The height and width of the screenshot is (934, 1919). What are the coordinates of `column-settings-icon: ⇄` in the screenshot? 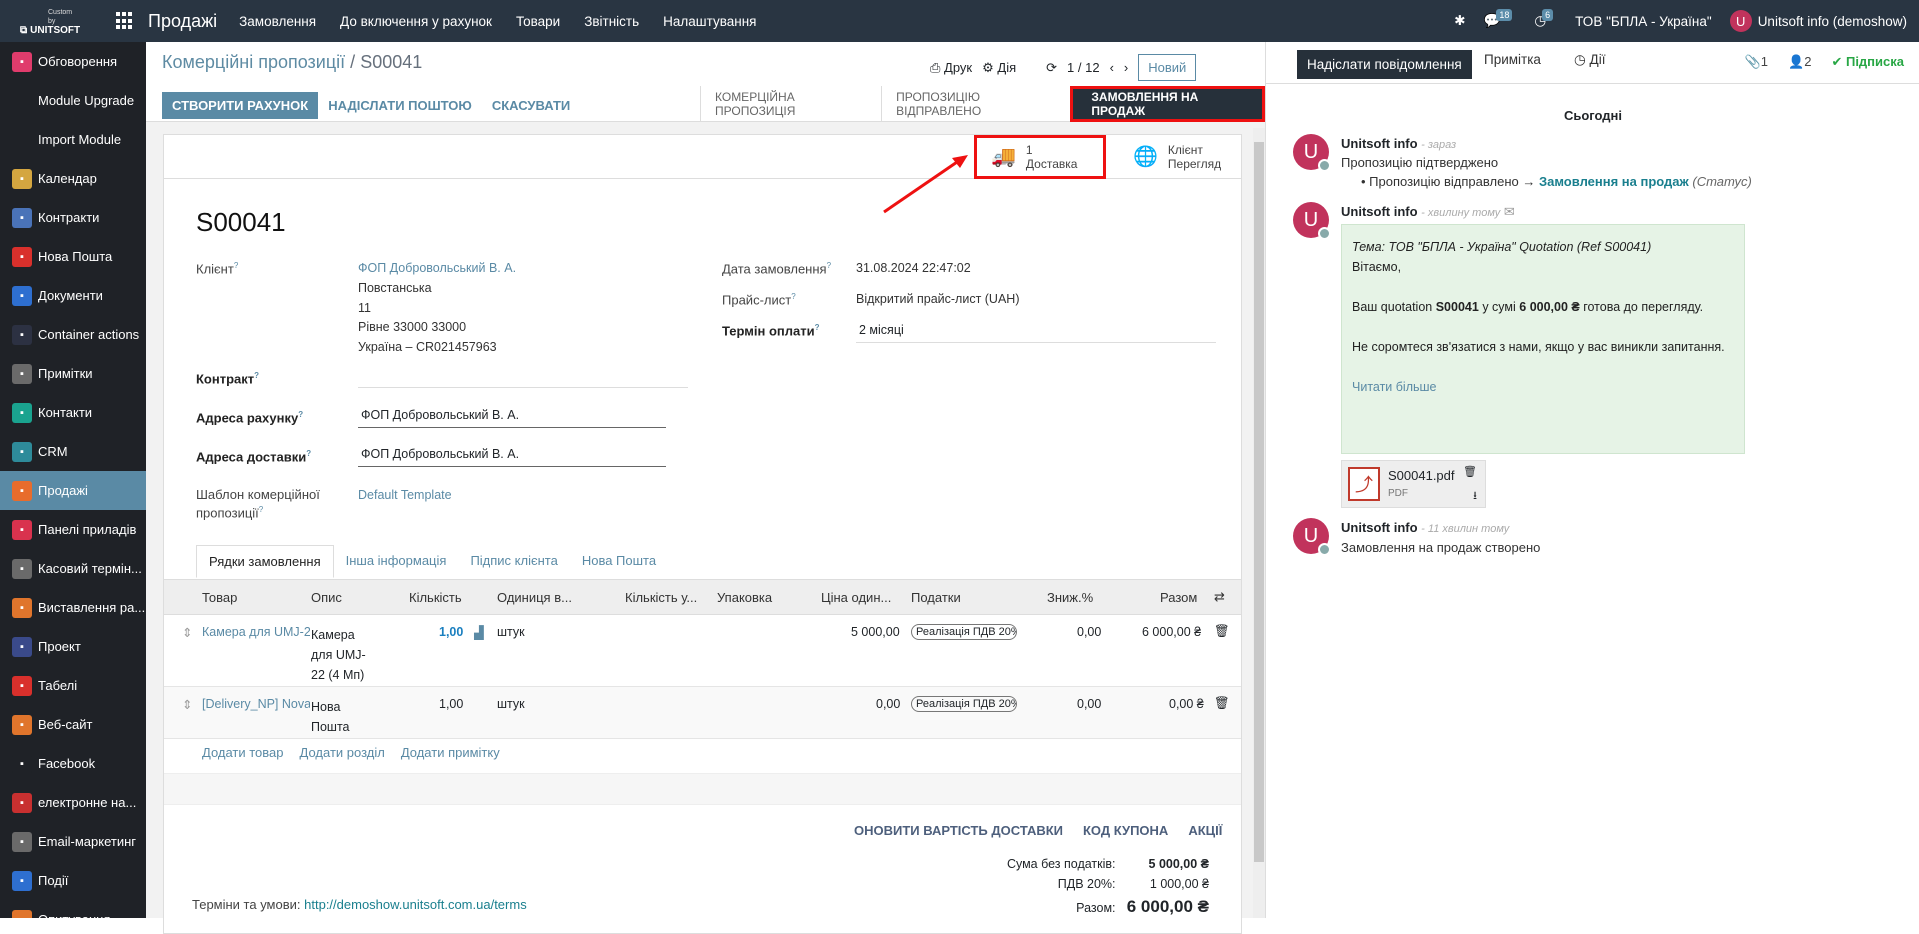 It's located at (1219, 597).